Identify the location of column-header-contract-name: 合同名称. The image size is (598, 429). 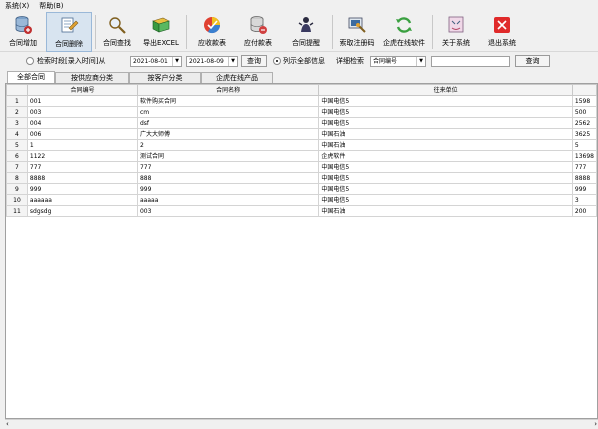
(228, 90).